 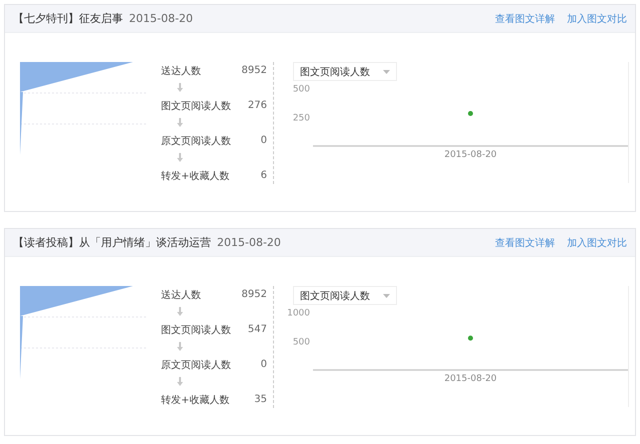 What do you see at coordinates (257, 105) in the screenshot?
I see `stat-value: 276` at bounding box center [257, 105].